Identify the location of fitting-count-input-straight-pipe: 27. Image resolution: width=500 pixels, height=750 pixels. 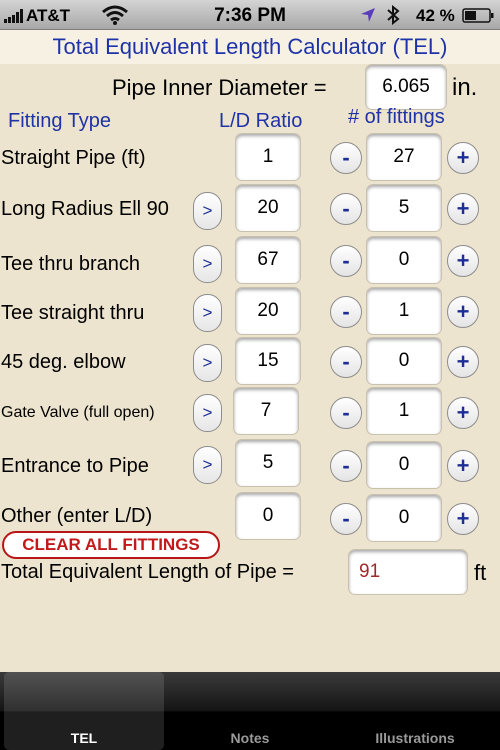
(404, 157).